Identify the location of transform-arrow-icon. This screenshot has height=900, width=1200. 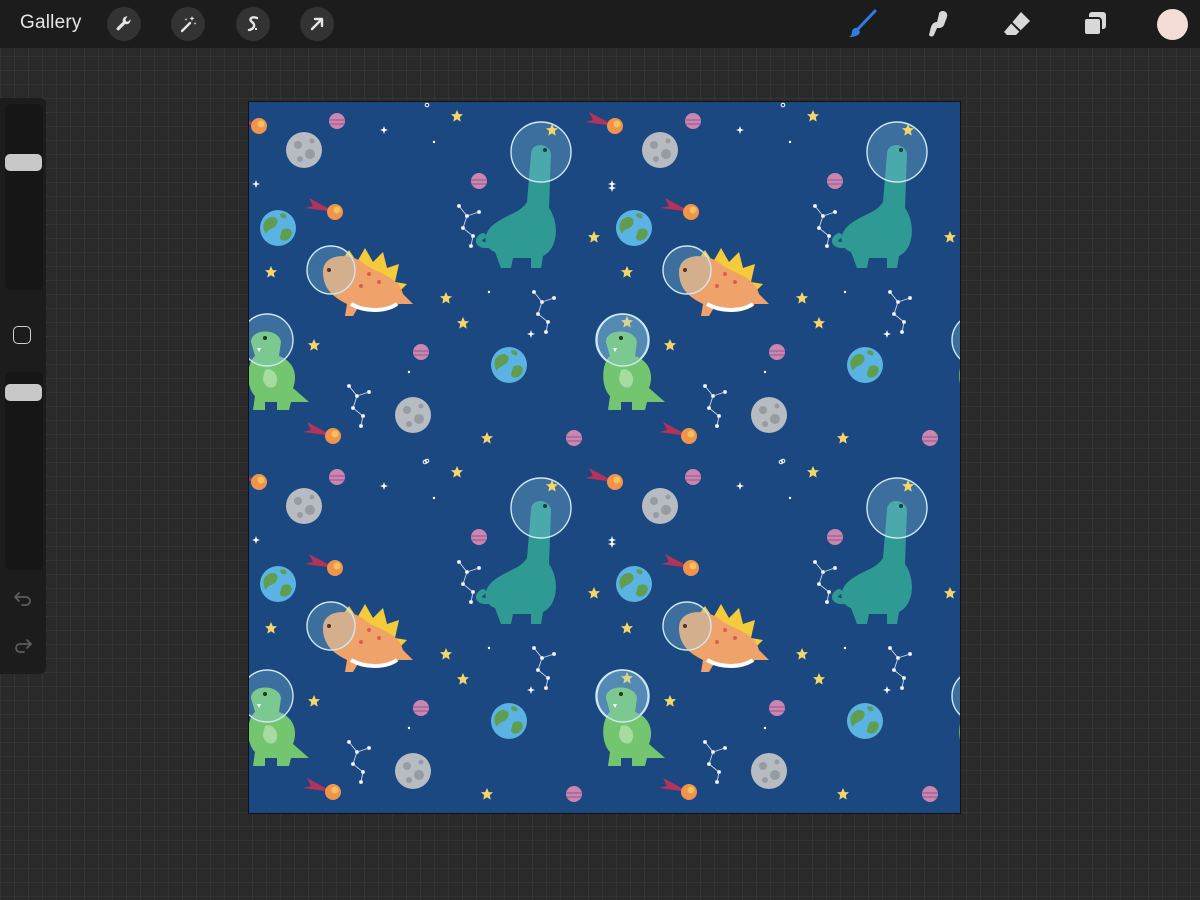
(317, 24).